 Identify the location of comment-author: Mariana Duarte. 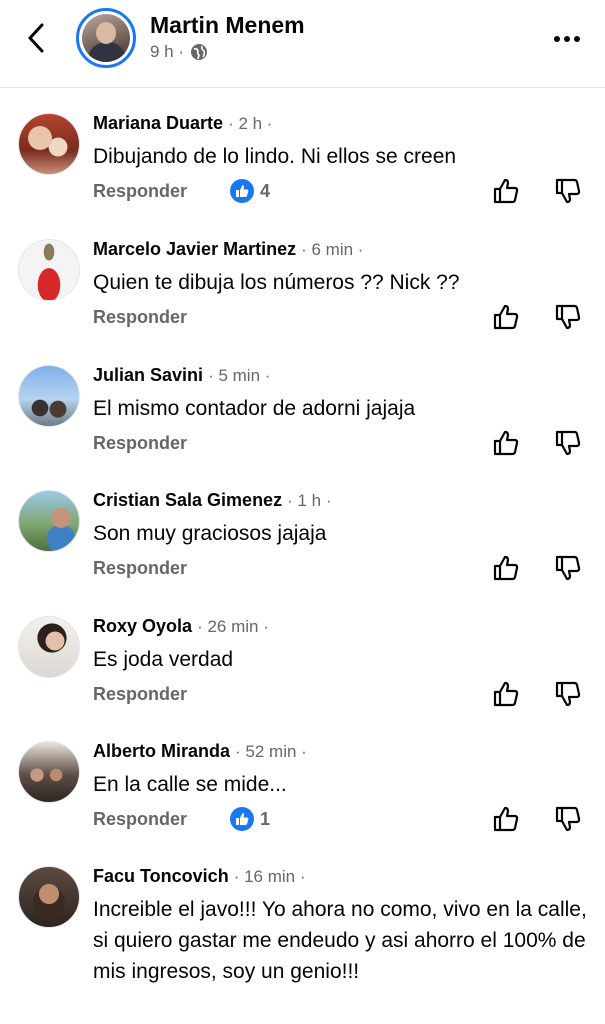
(158, 123).